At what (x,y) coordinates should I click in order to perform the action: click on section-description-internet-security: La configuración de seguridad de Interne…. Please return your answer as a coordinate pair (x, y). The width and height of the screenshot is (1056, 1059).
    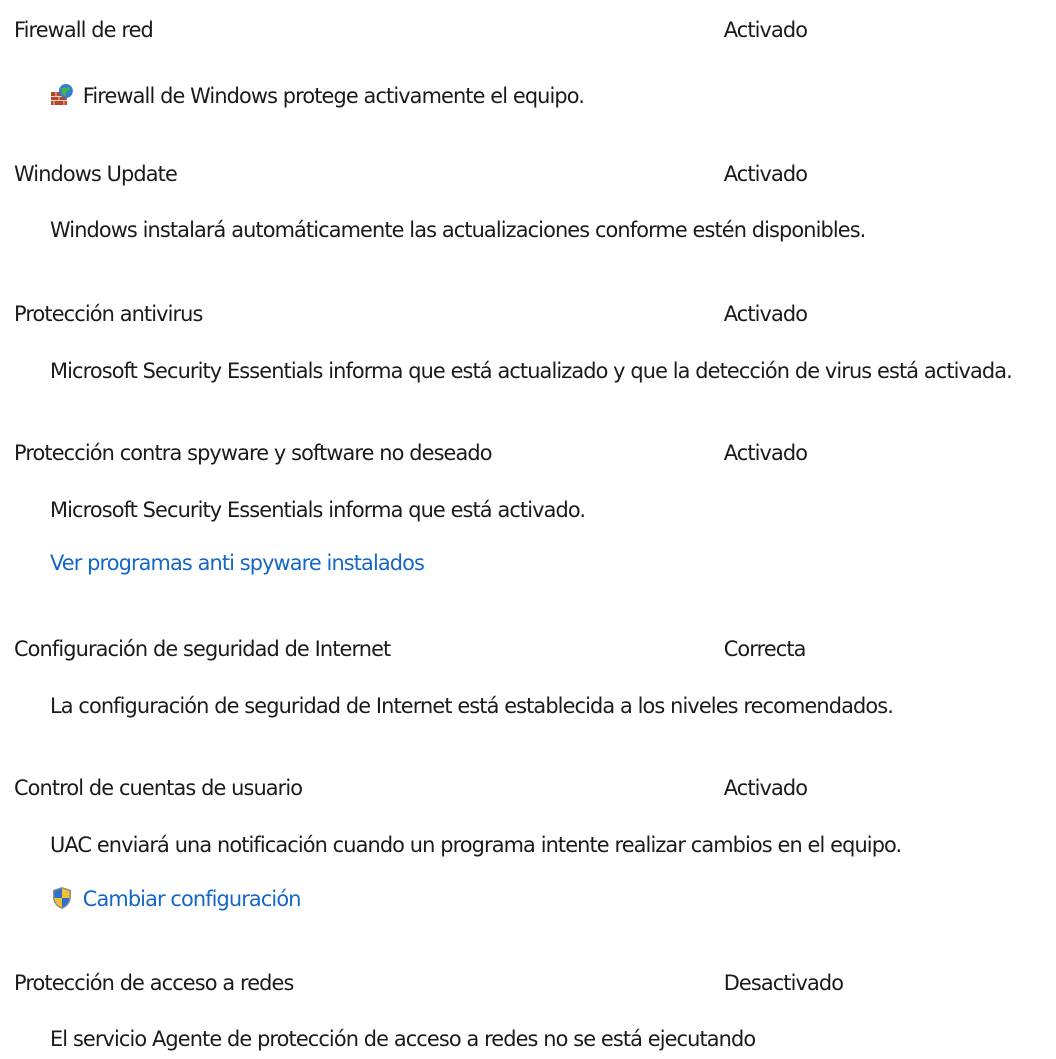
    Looking at the image, I should click on (550, 706).